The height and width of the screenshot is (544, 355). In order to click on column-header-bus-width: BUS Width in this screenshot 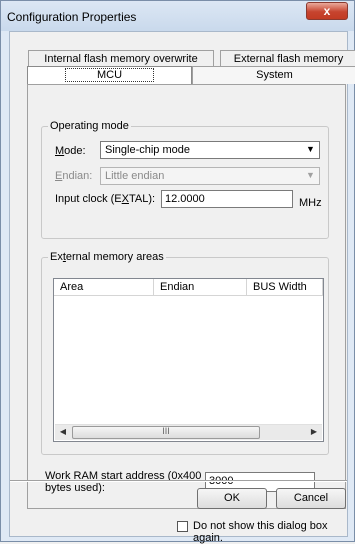, I will do `click(285, 287)`.